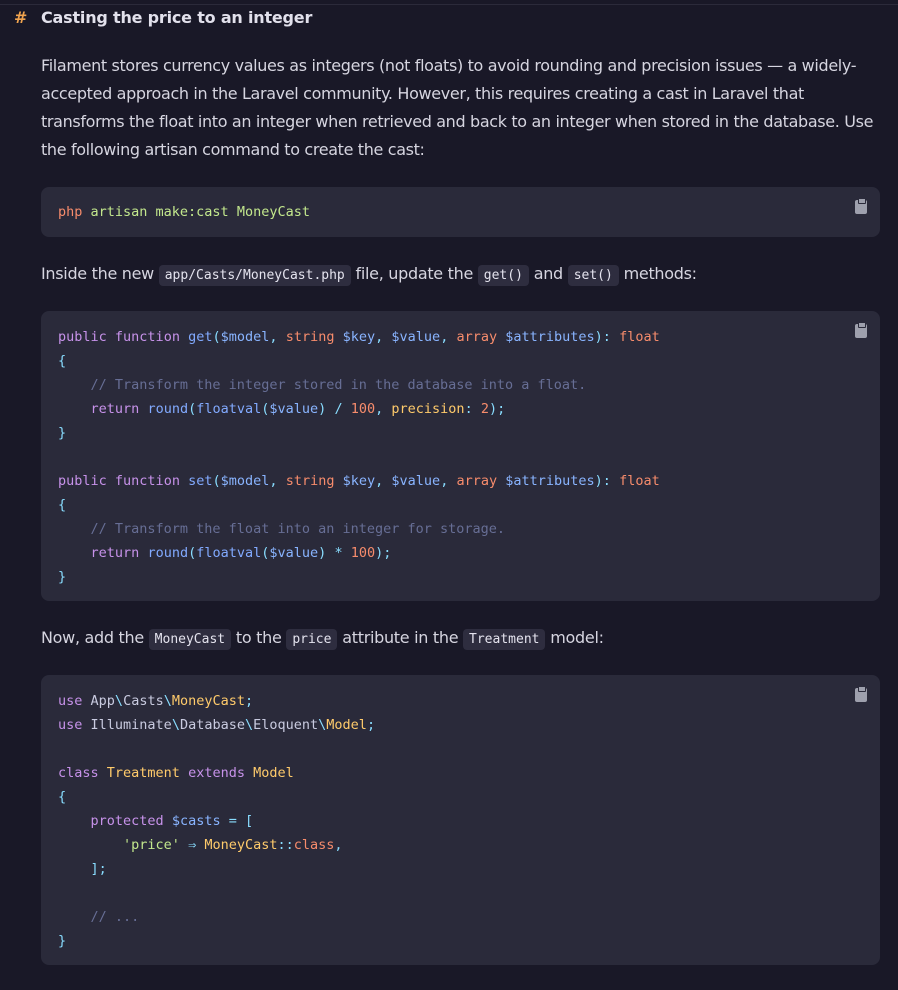 Image resolution: width=898 pixels, height=990 pixels. Describe the element at coordinates (503, 275) in the screenshot. I see `inline-code-get: get()` at that location.